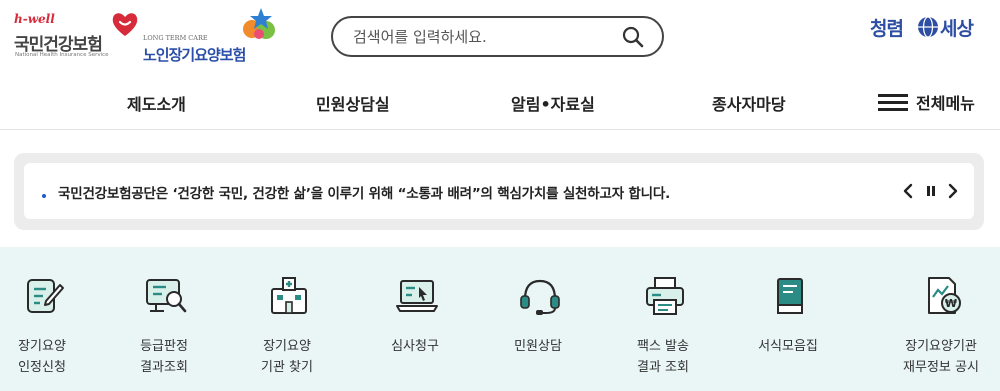 The width and height of the screenshot is (1000, 391). What do you see at coordinates (663, 357) in the screenshot?
I see `quick-item-label: 팩스 발송 결과 조회` at bounding box center [663, 357].